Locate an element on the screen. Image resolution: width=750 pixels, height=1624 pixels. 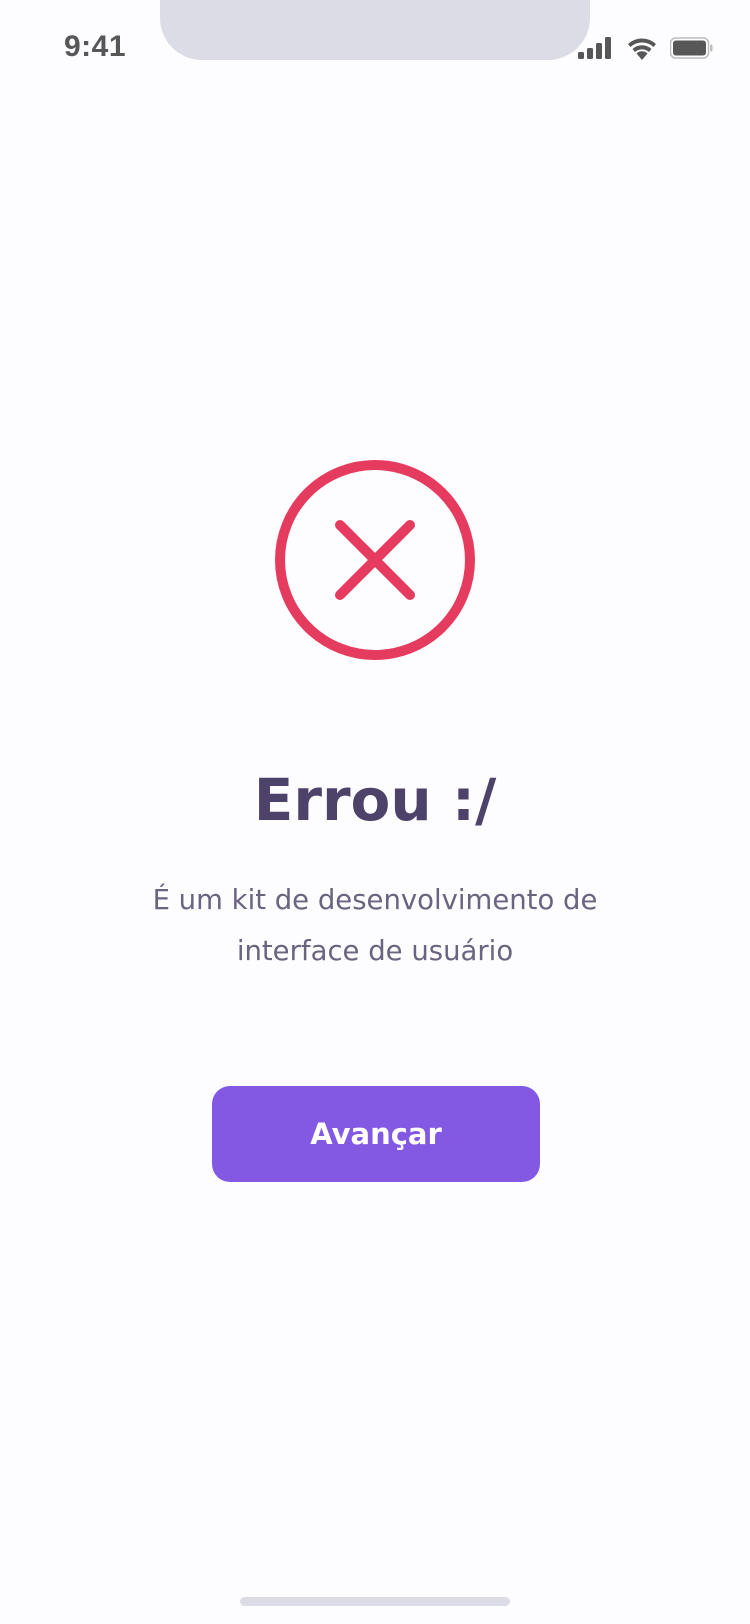
status-time: 9:41 is located at coordinates (95, 46).